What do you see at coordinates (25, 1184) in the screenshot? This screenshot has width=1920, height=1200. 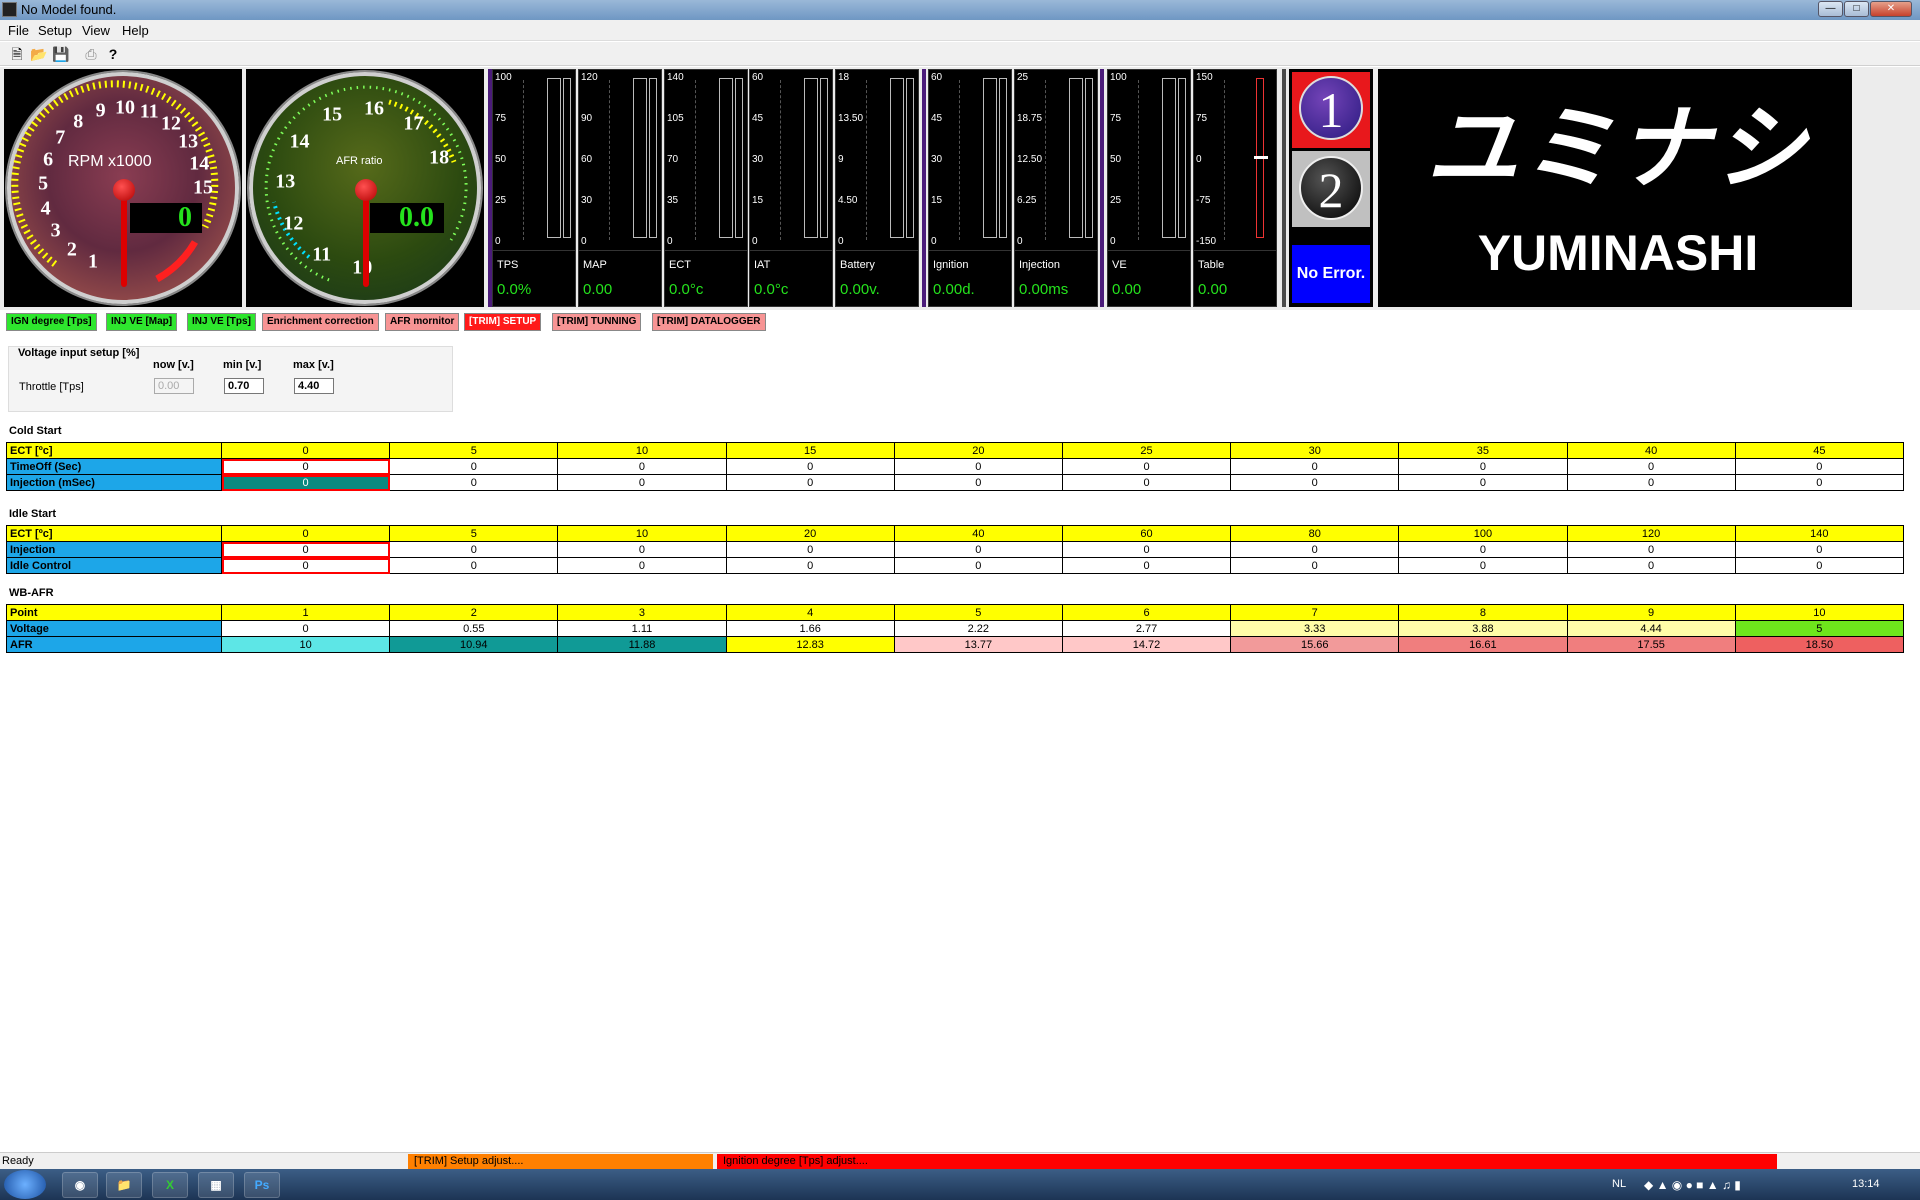 I see `start-button` at bounding box center [25, 1184].